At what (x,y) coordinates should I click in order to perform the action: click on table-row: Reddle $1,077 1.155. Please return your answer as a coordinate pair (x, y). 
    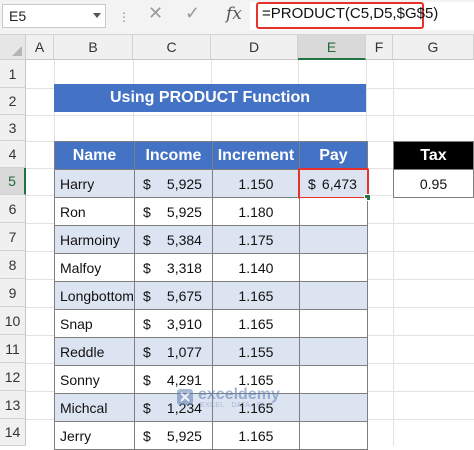
    Looking at the image, I should click on (211, 351).